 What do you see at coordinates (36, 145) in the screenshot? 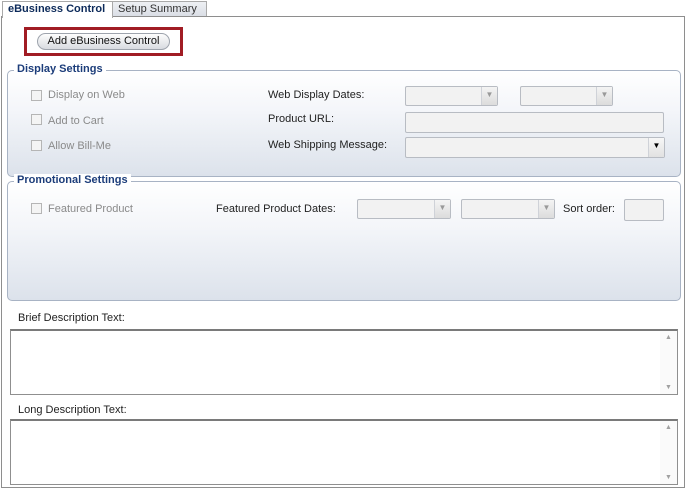
I see `allow-bill-me-checkbox` at bounding box center [36, 145].